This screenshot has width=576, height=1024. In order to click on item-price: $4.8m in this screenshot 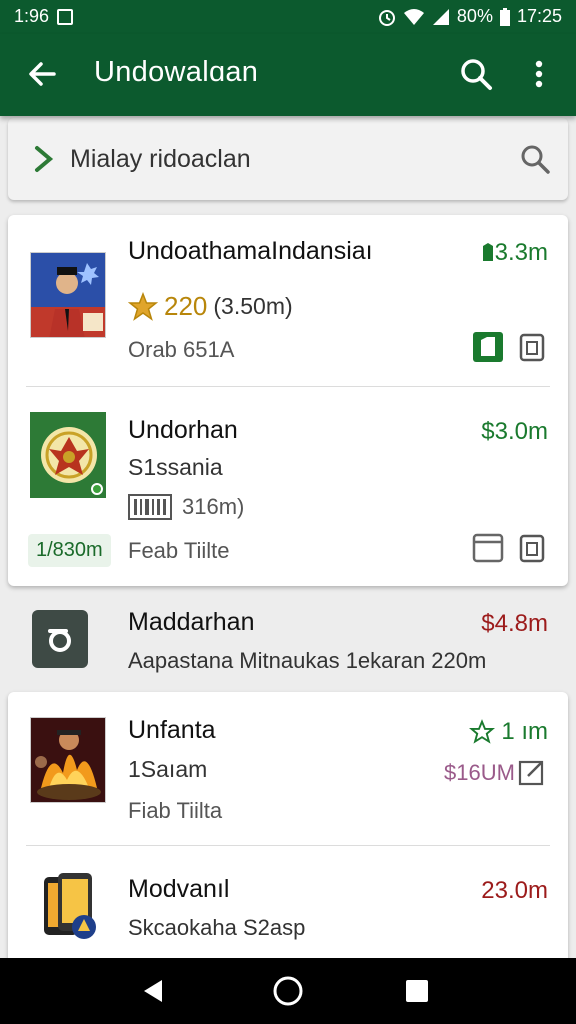, I will do `click(514, 623)`.